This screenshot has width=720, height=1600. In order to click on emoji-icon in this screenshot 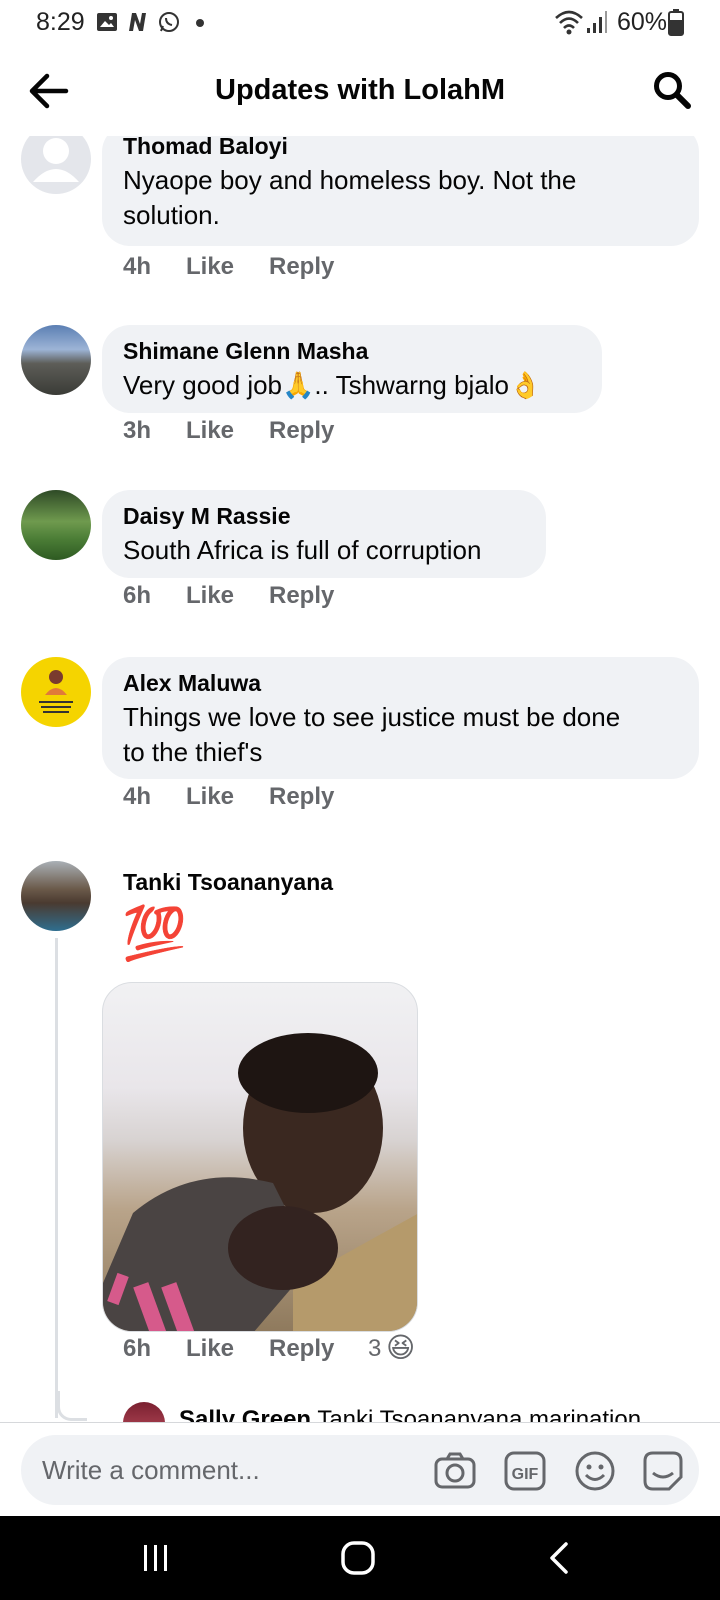, I will do `click(595, 1471)`.